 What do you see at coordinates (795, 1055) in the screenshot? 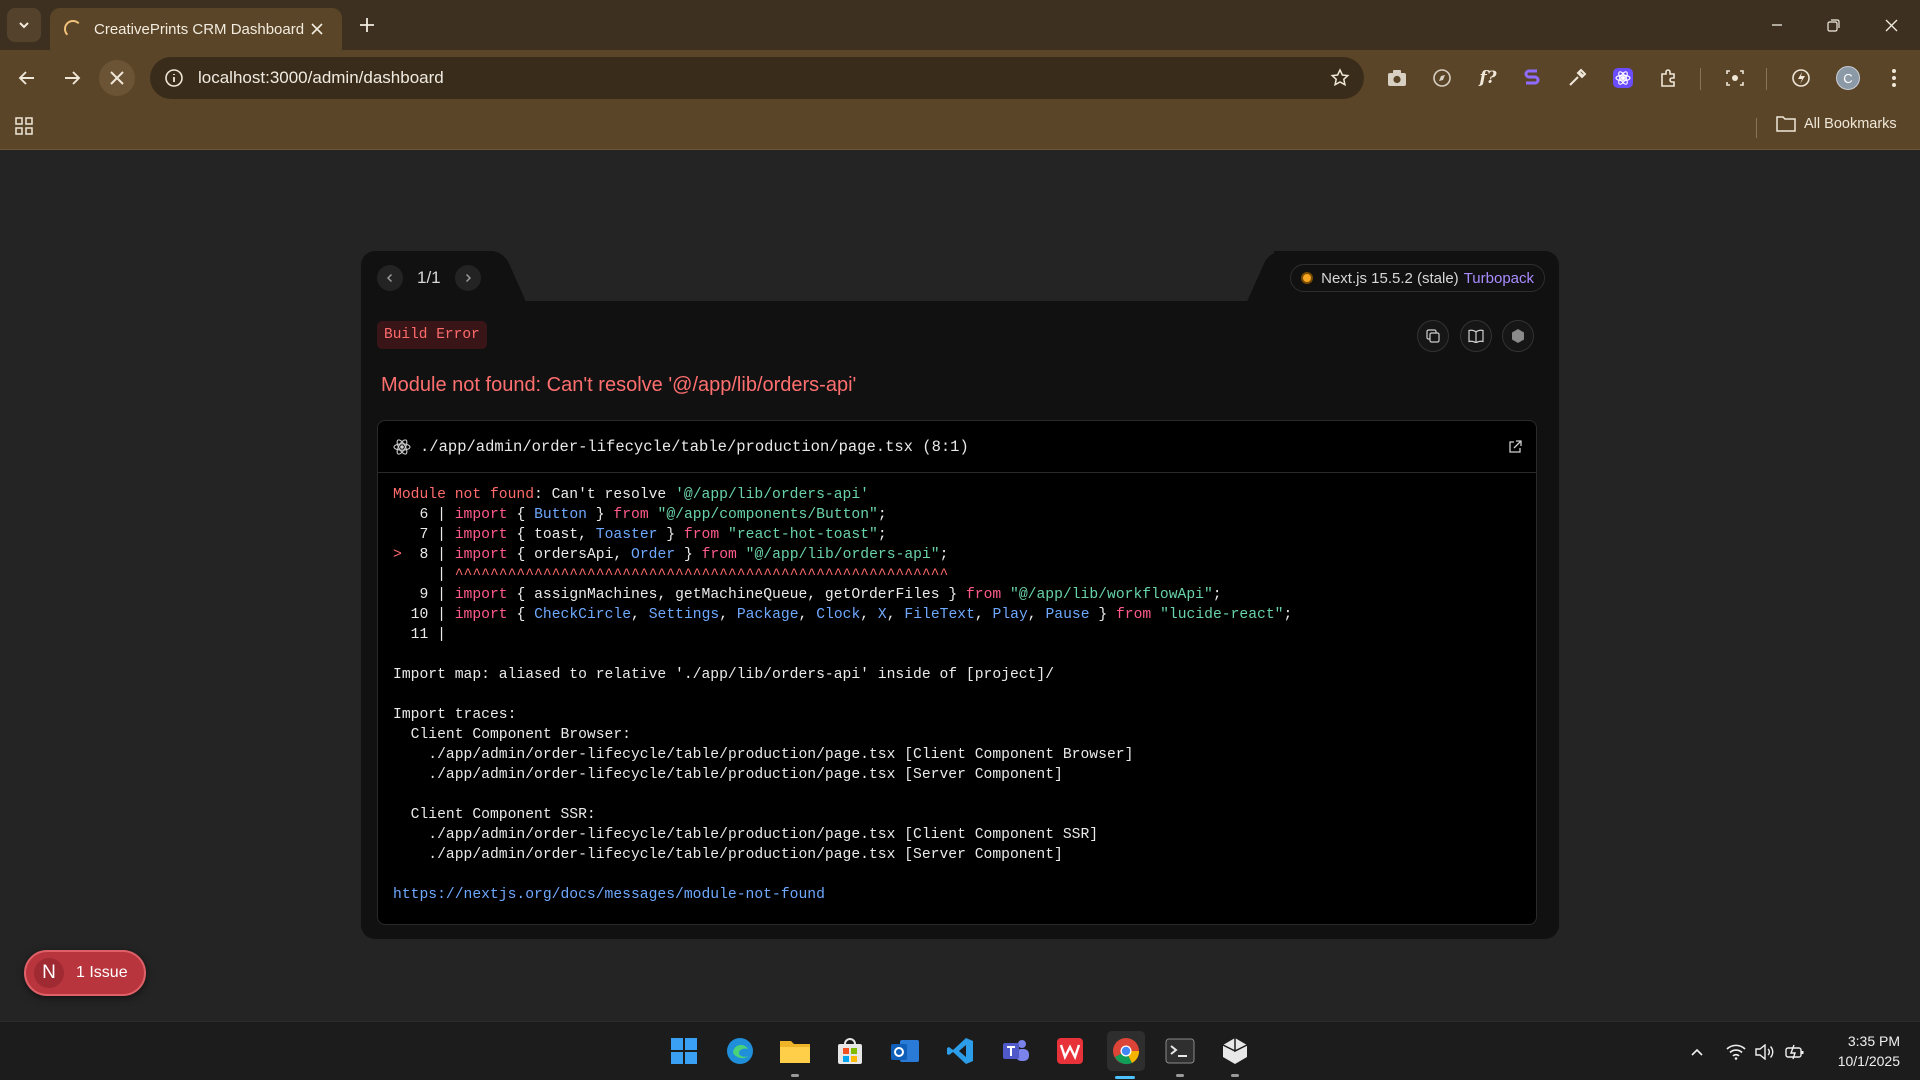
I see `file-explorer-app` at bounding box center [795, 1055].